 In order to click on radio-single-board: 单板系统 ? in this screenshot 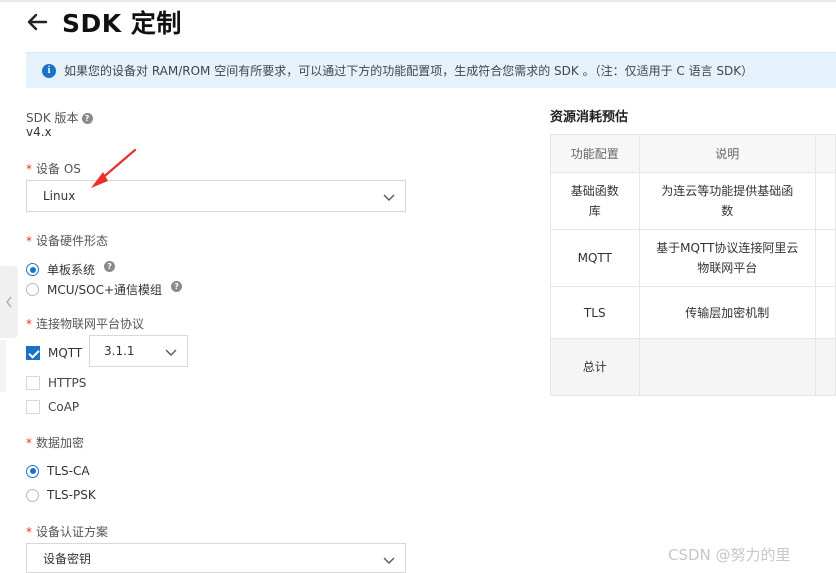, I will do `click(71, 269)`.